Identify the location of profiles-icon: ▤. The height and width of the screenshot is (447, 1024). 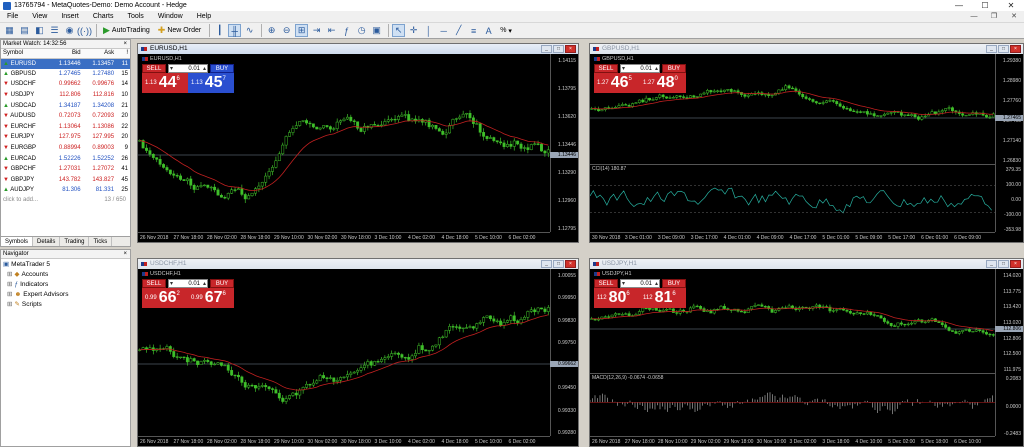
(24, 30).